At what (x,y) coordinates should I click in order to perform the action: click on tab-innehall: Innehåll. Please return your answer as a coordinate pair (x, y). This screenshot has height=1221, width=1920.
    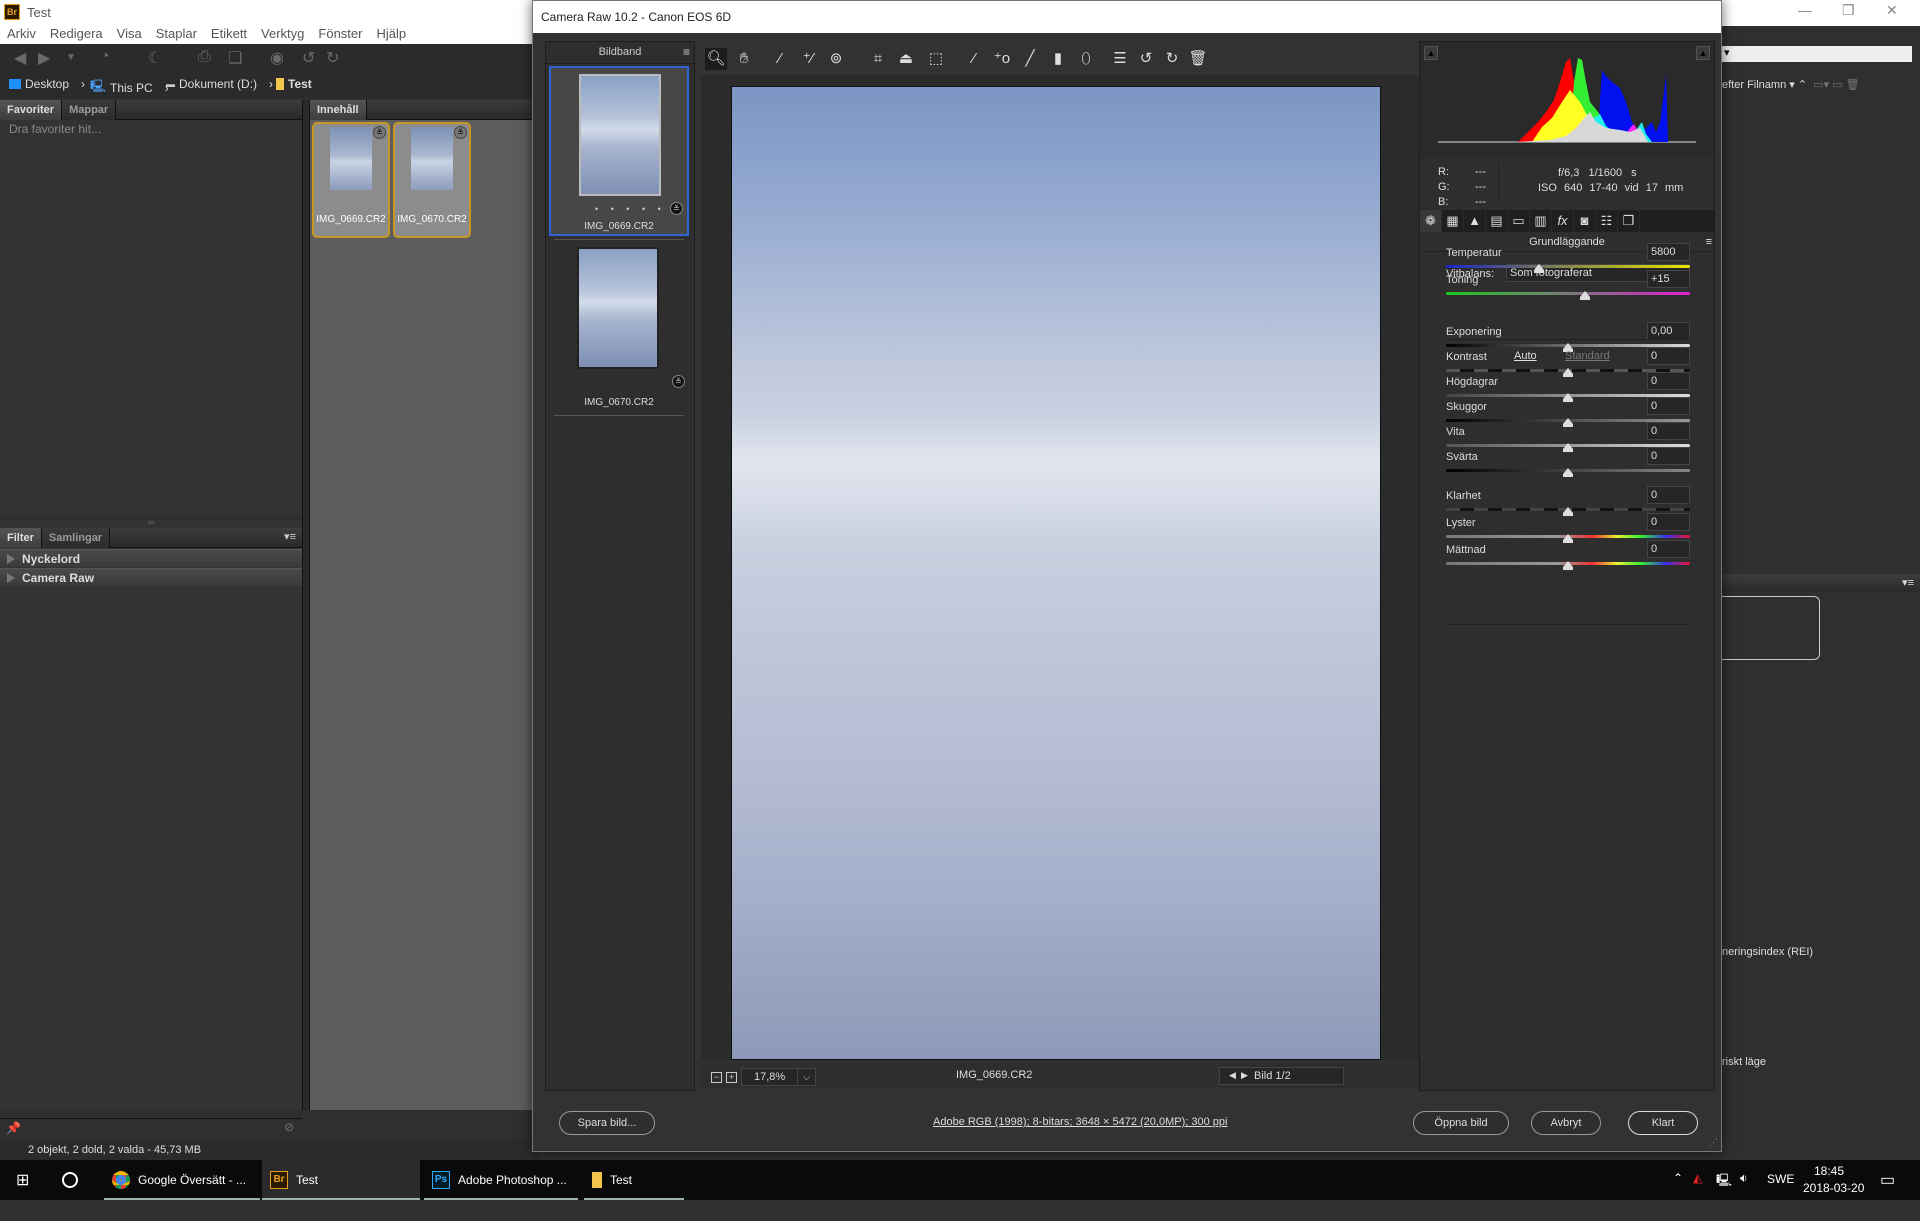
    Looking at the image, I should click on (338, 110).